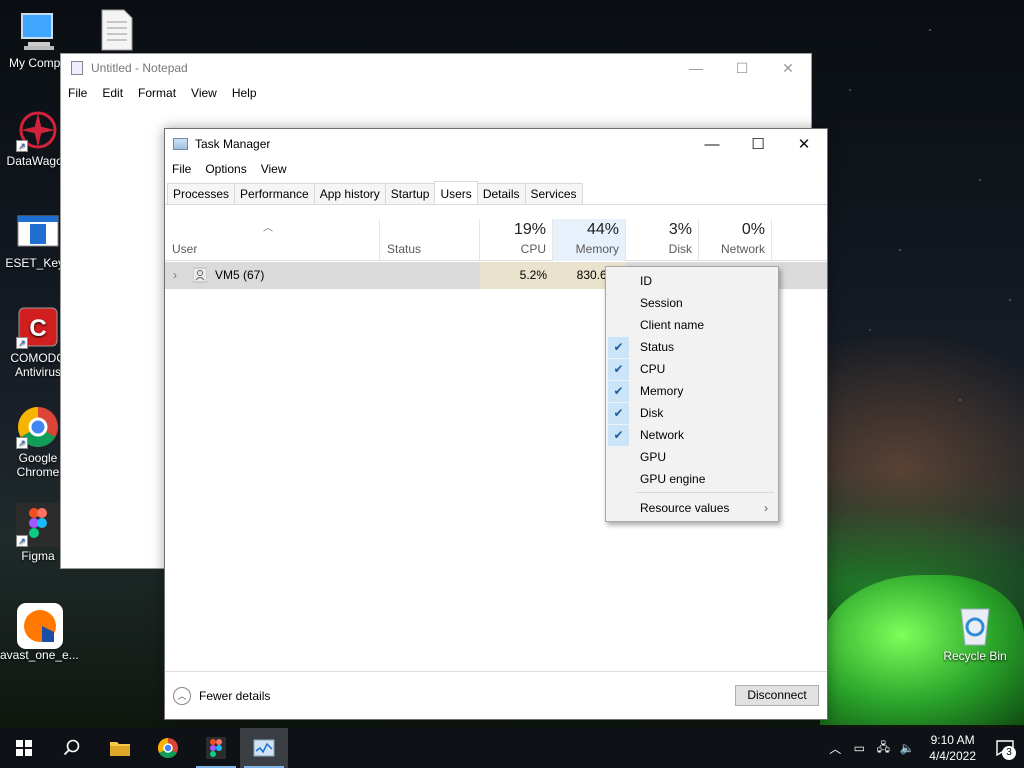 The image size is (1024, 768). Describe the element at coordinates (349, 193) in the screenshot. I see `tab-app-history: App history` at that location.